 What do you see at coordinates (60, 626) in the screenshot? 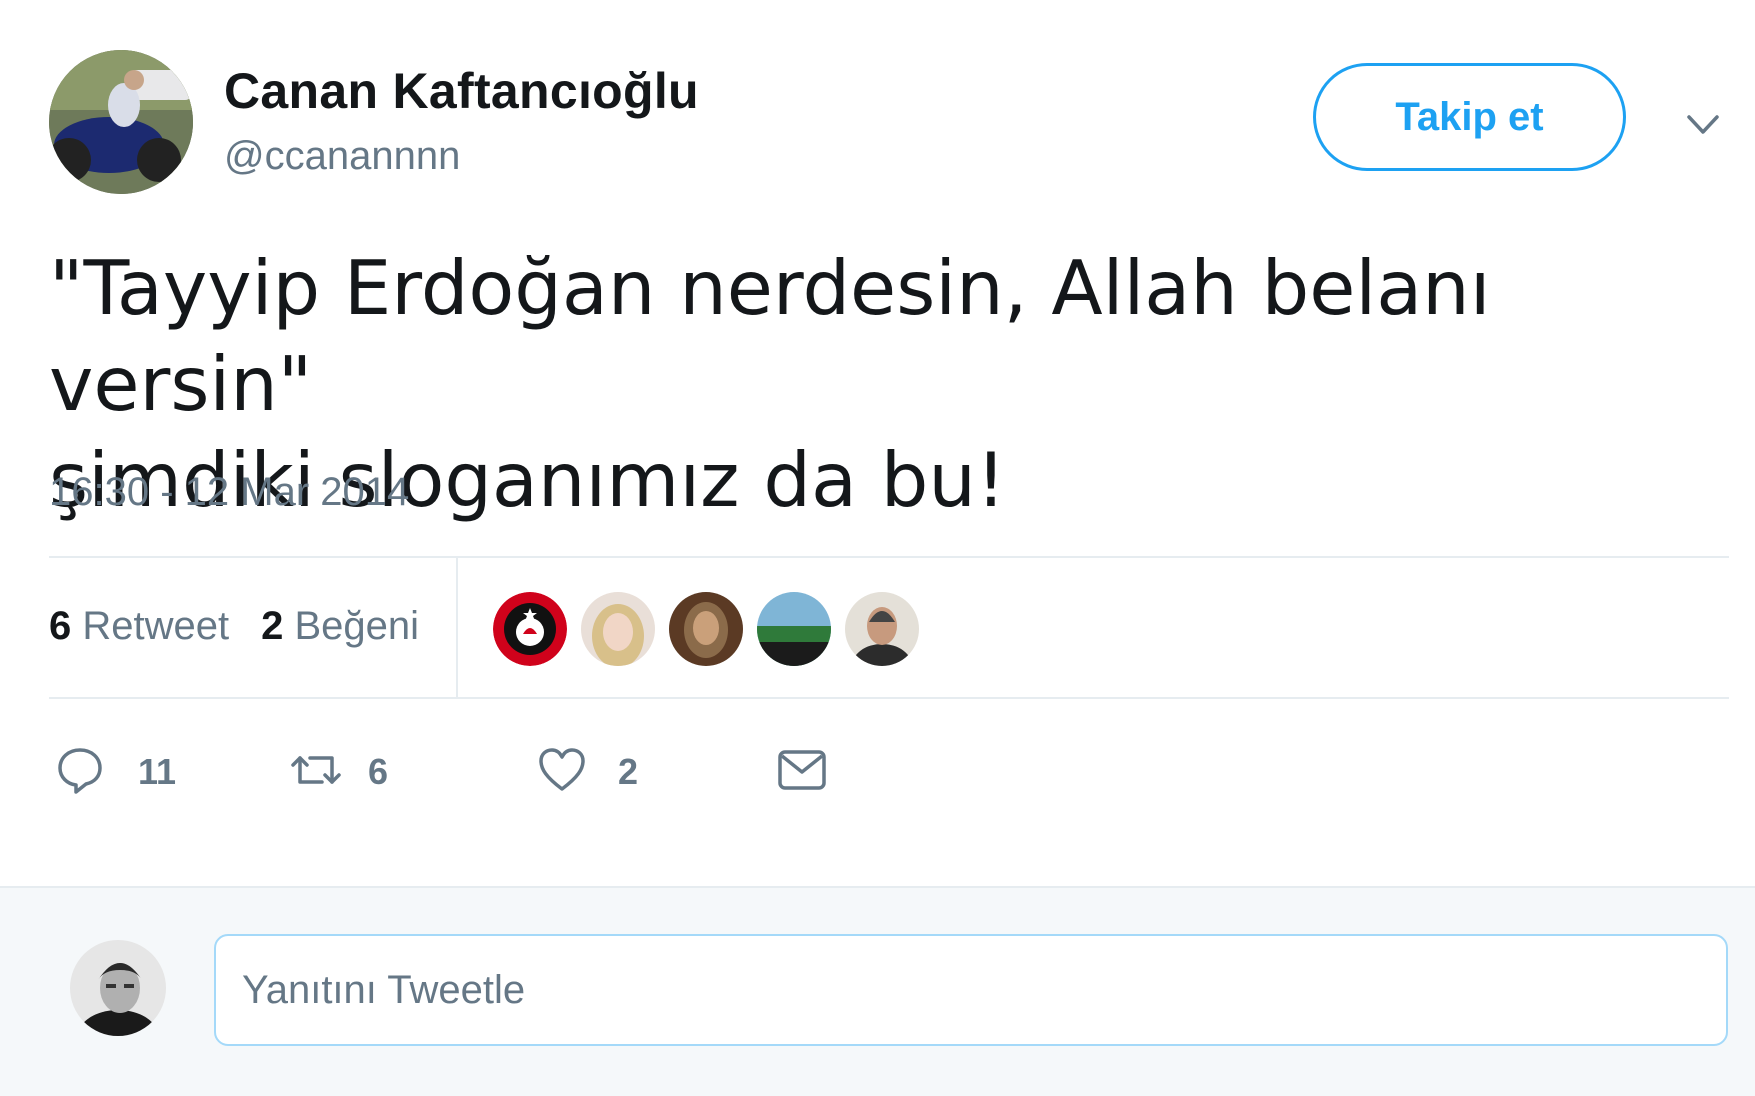
I see `retweet-stat-count: 6` at bounding box center [60, 626].